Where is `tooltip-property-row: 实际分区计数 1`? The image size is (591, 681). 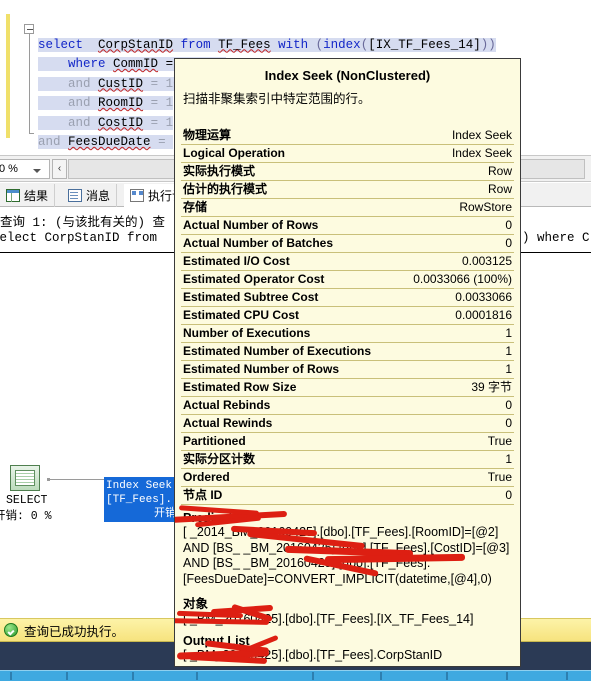
tooltip-property-row: 实际分区计数 1 is located at coordinates (347, 460).